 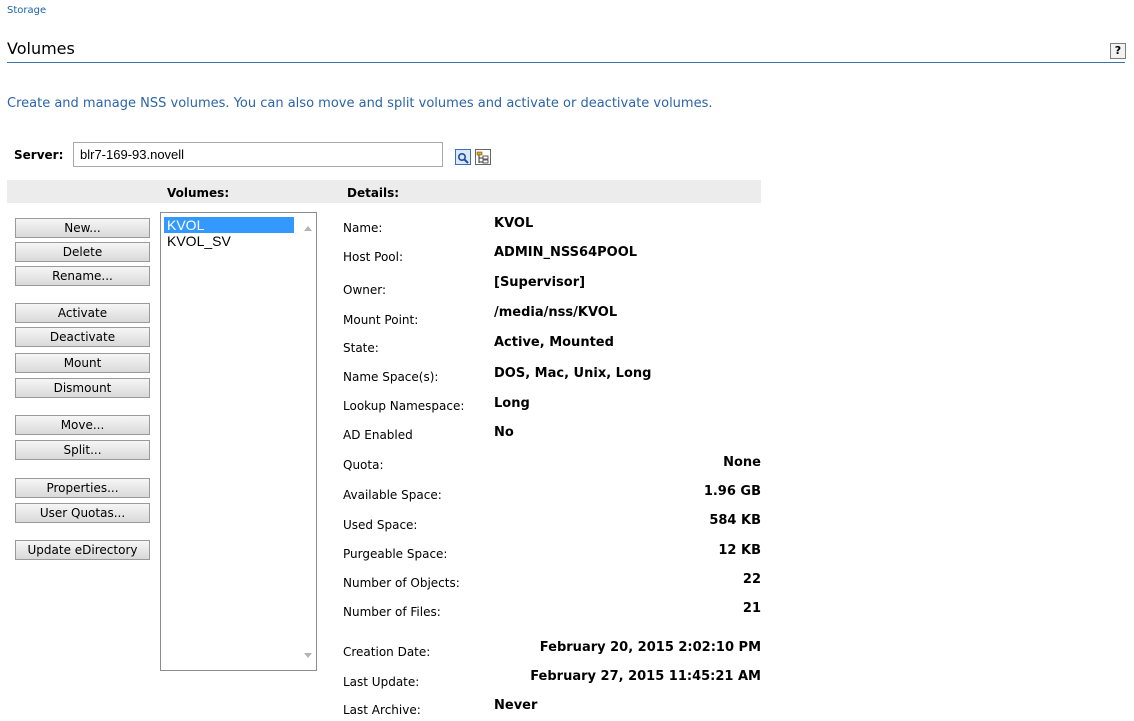 What do you see at coordinates (82, 388) in the screenshot?
I see `dismount-button: Dismount` at bounding box center [82, 388].